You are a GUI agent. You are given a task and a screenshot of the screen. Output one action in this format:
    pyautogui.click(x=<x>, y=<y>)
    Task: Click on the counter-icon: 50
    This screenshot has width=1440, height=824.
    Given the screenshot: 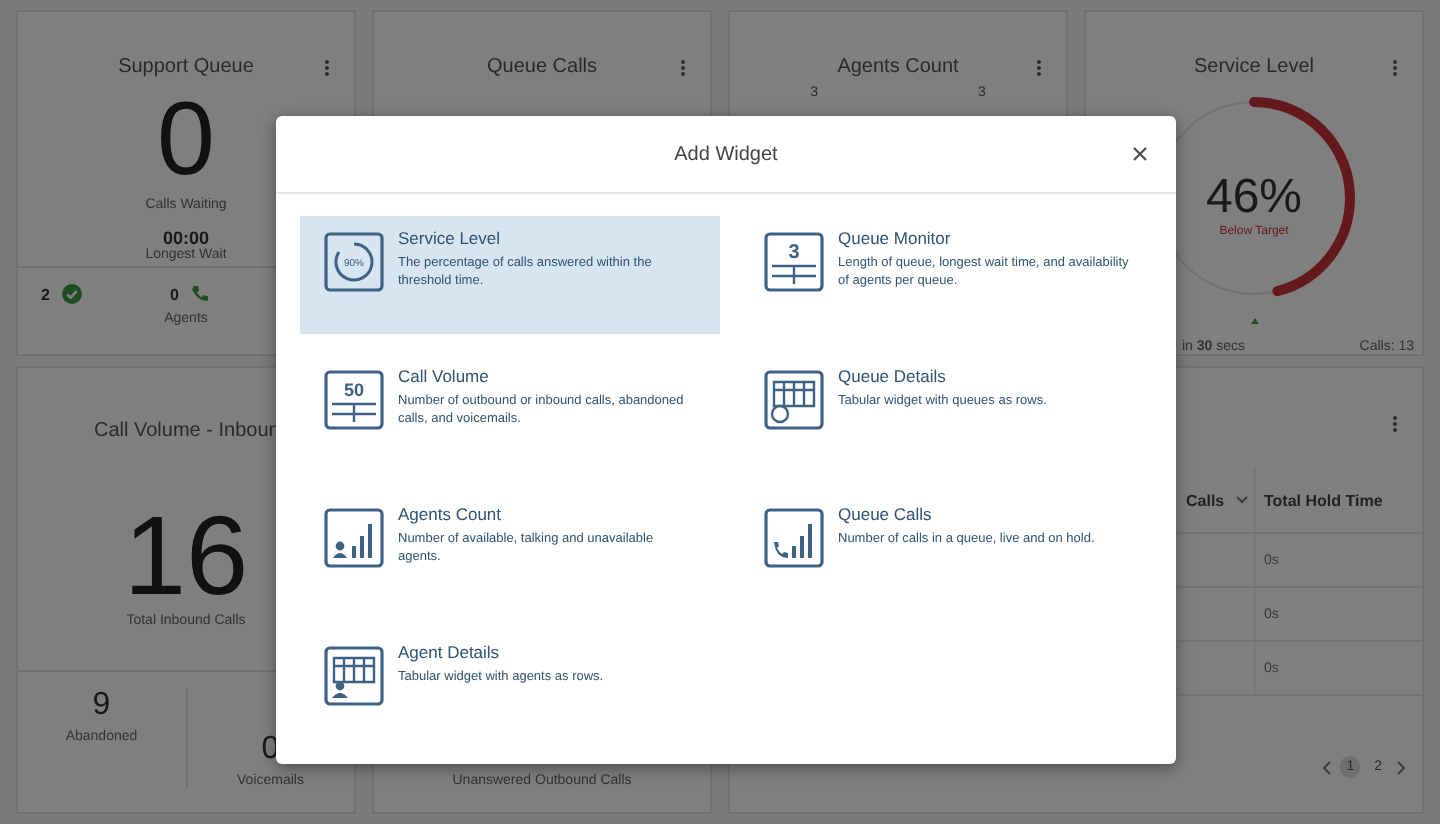 What is the action you would take?
    pyautogui.click(x=354, y=400)
    